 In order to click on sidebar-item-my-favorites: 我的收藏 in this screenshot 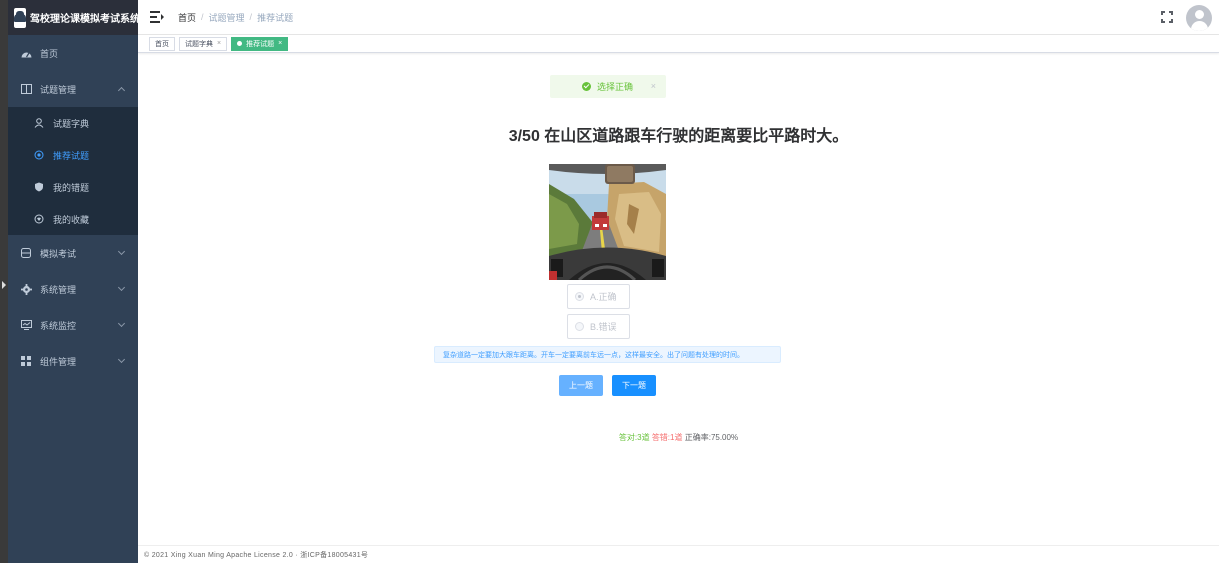, I will do `click(73, 219)`.